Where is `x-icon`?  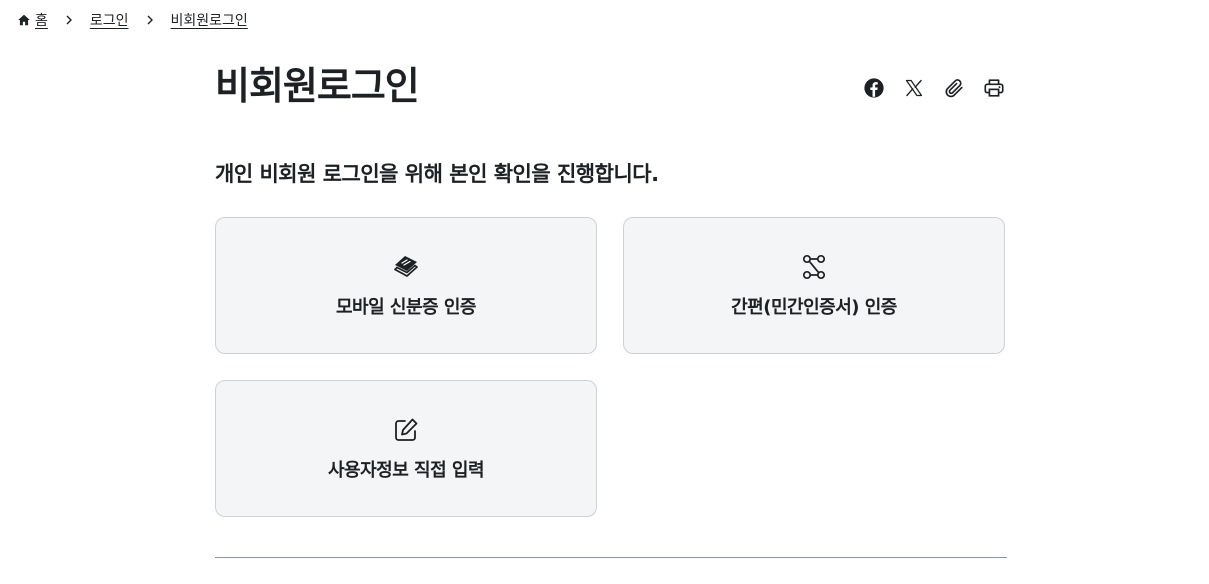
x-icon is located at coordinates (914, 88).